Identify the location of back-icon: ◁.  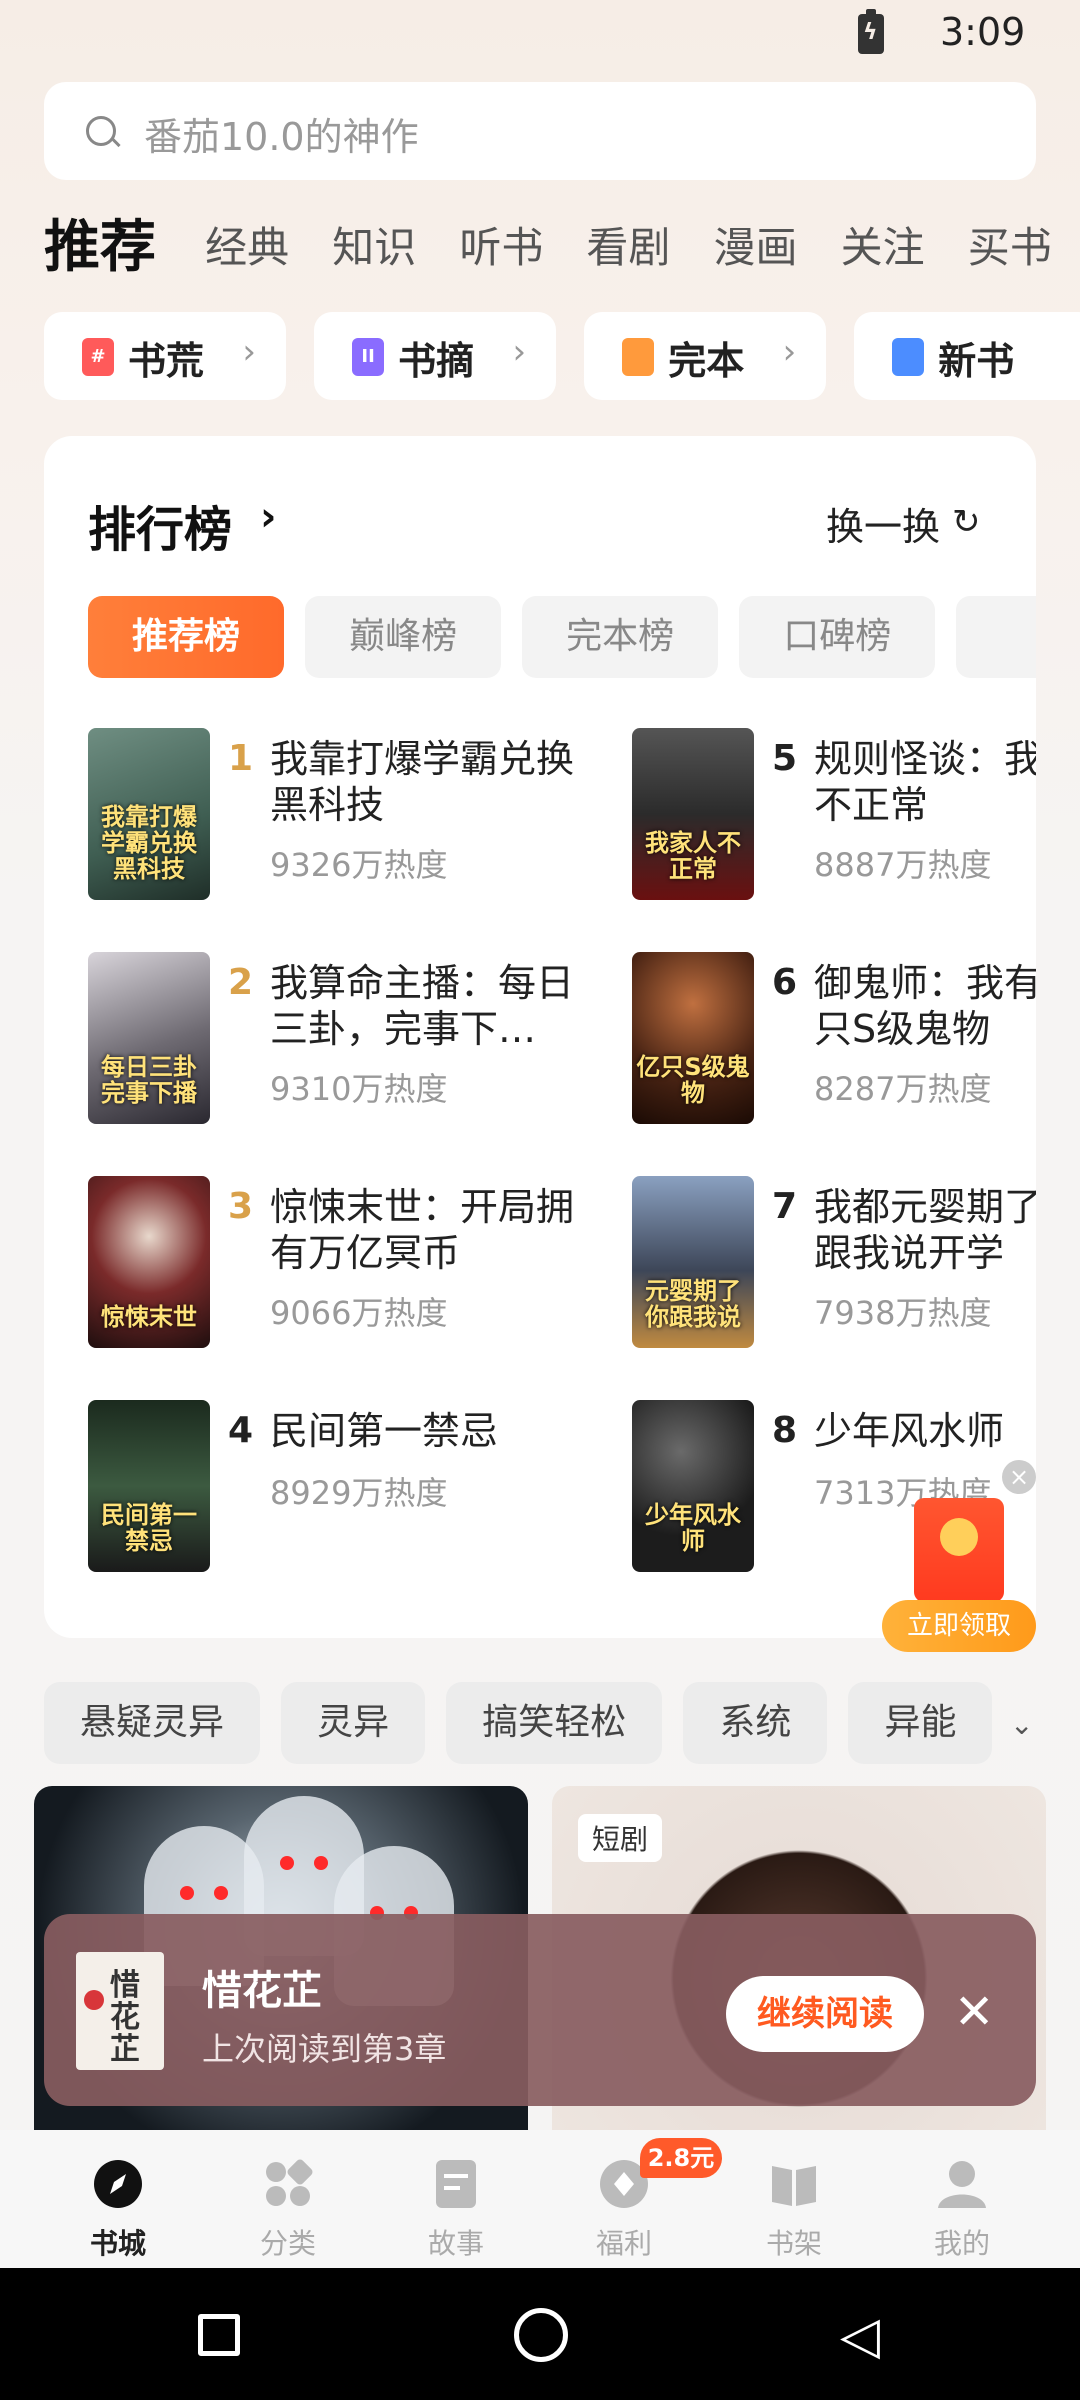
(860, 2336).